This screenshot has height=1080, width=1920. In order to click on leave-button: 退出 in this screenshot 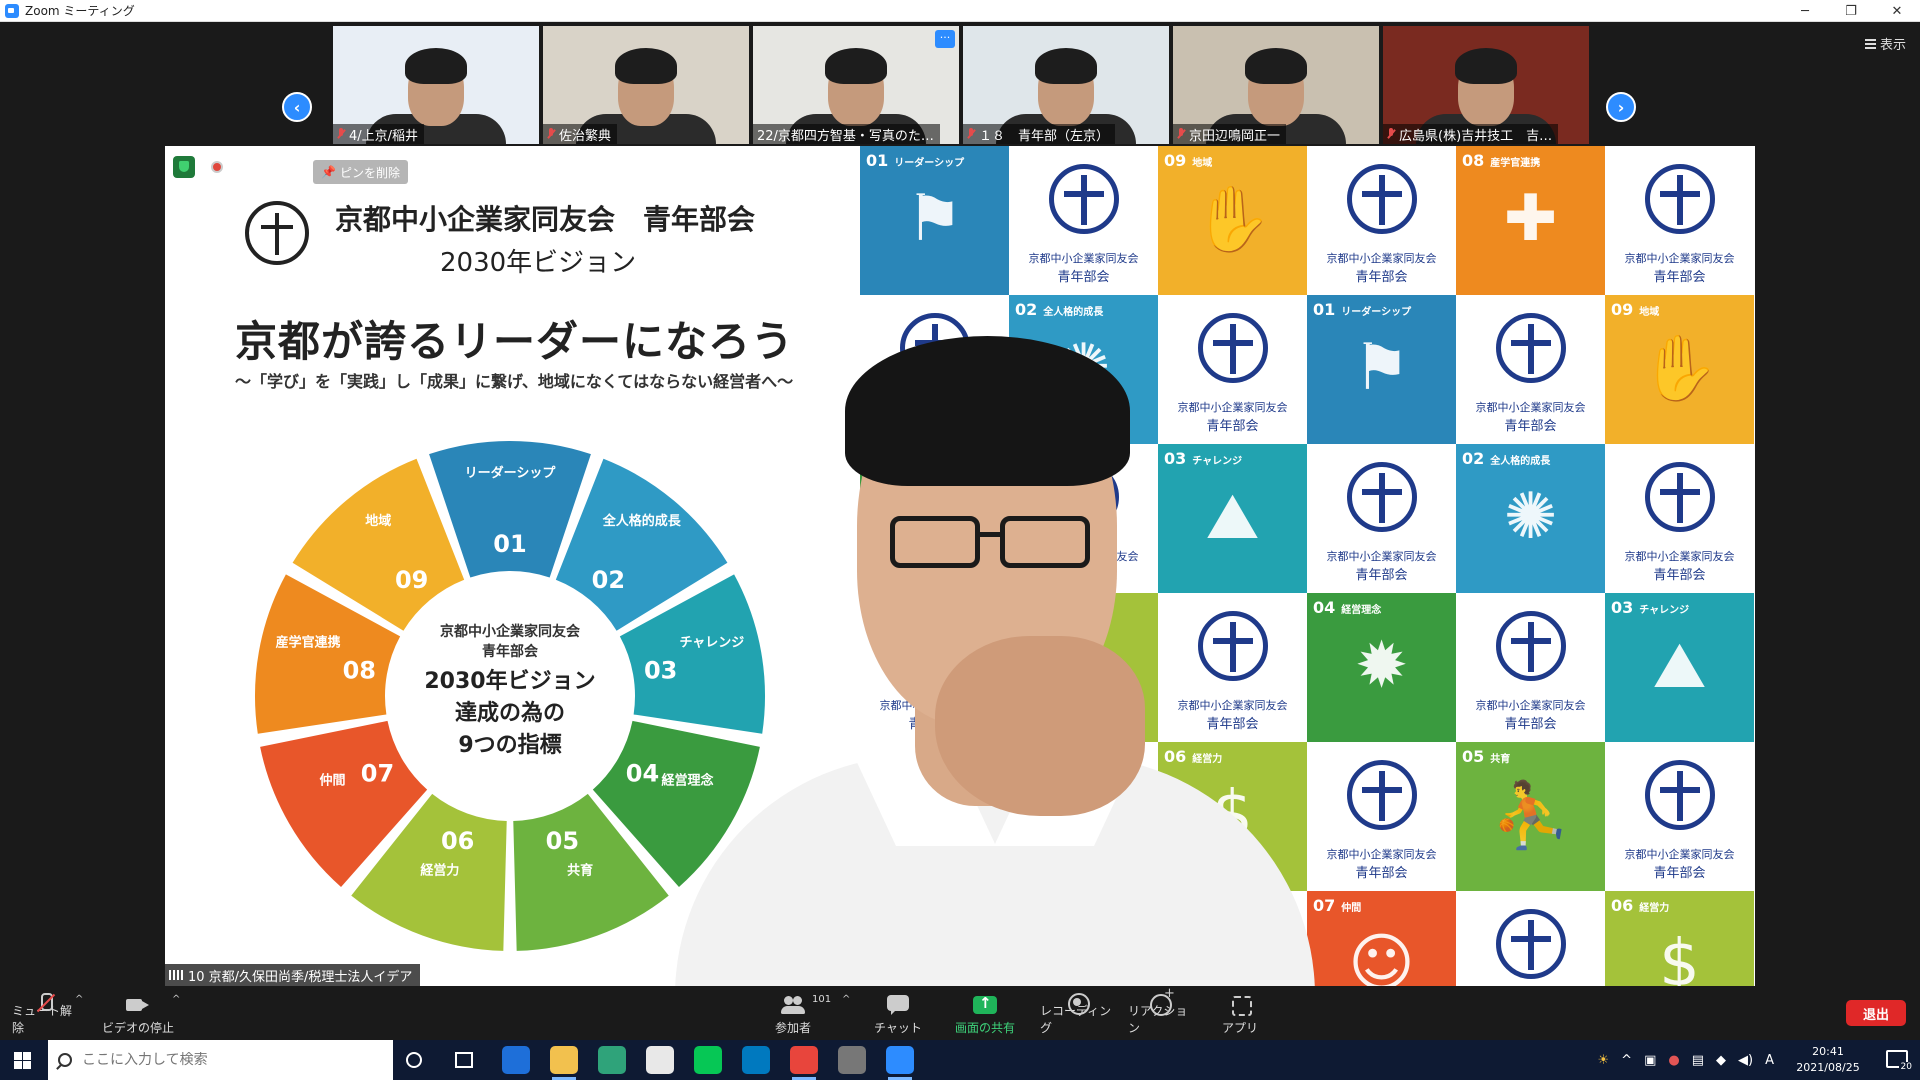, I will do `click(1876, 1013)`.